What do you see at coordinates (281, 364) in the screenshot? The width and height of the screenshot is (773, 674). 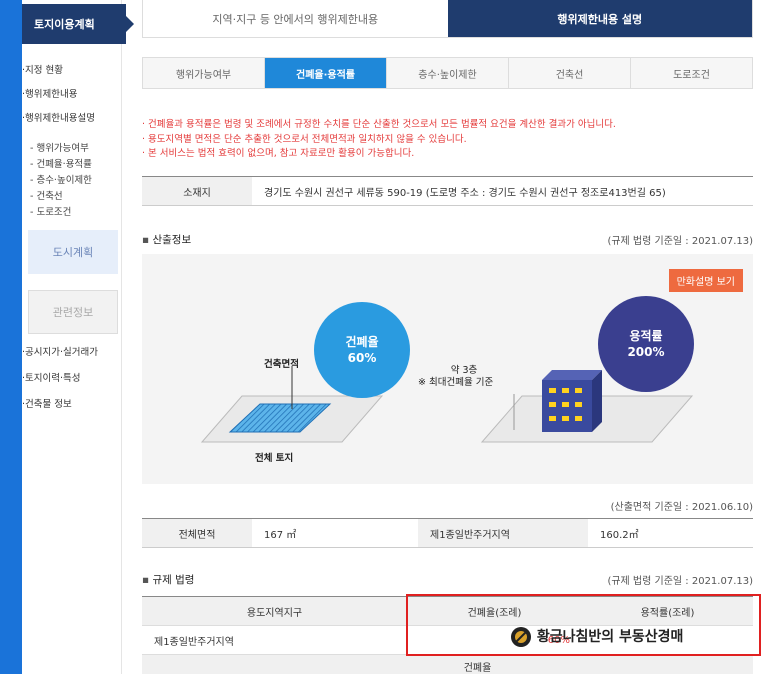 I see `building-area-label: 건축면적` at bounding box center [281, 364].